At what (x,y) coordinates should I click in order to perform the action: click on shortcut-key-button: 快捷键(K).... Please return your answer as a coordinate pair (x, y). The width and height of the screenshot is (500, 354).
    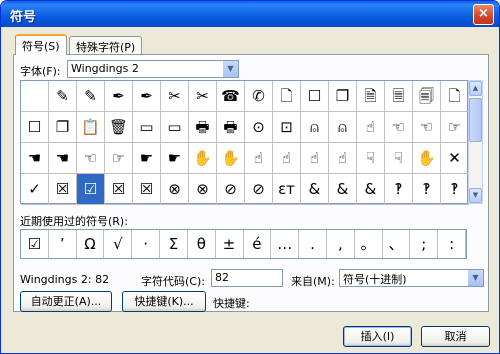
    Looking at the image, I should click on (164, 301).